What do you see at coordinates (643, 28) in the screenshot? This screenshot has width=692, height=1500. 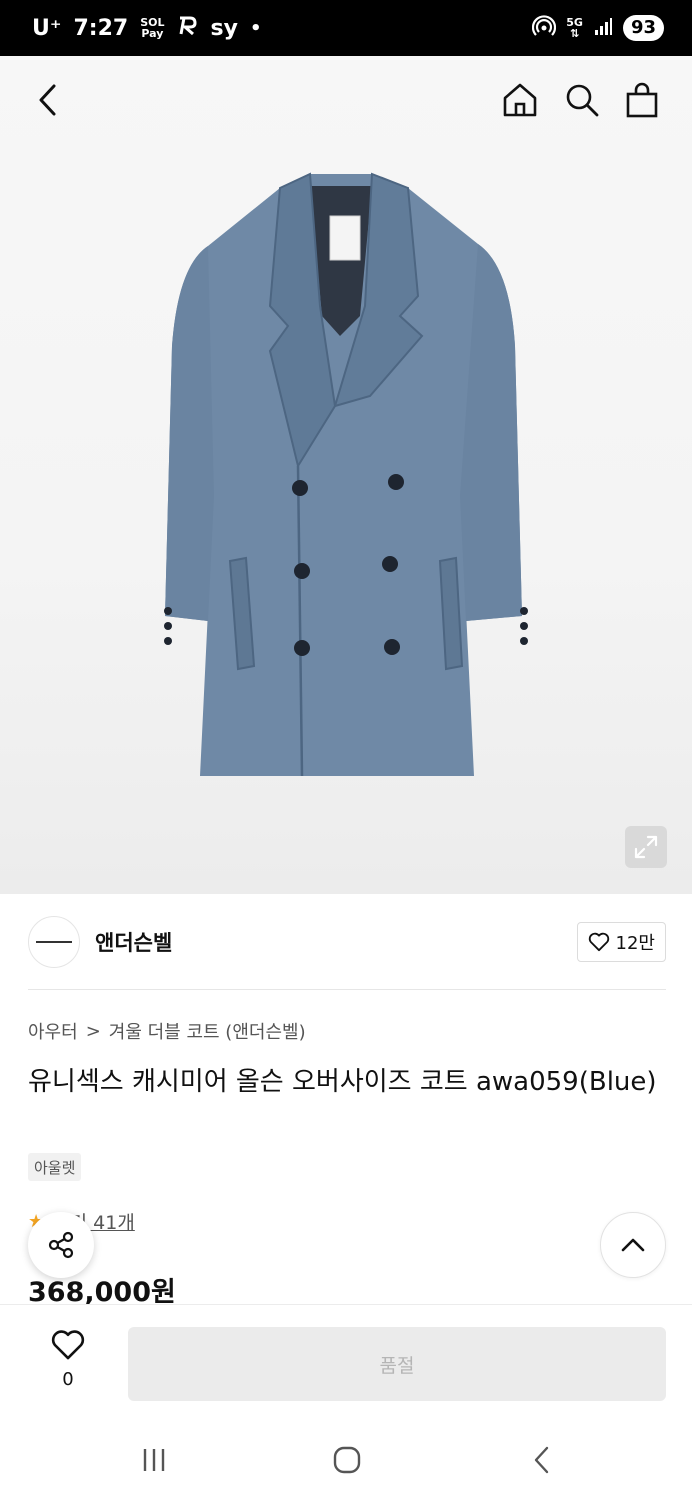 I see `battery-indicator: 93` at bounding box center [643, 28].